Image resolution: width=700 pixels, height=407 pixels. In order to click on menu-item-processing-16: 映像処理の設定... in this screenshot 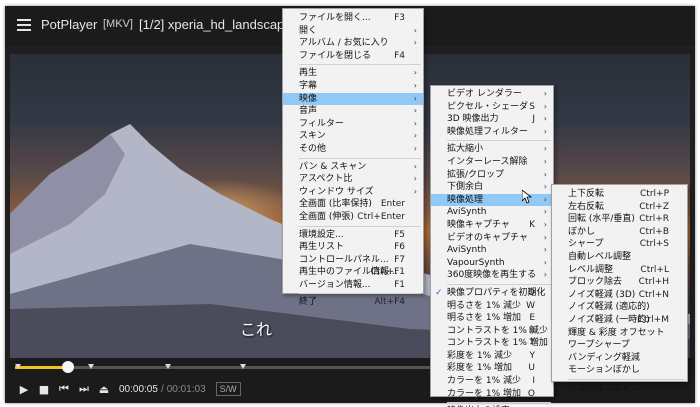, I will do `click(619, 388)`.